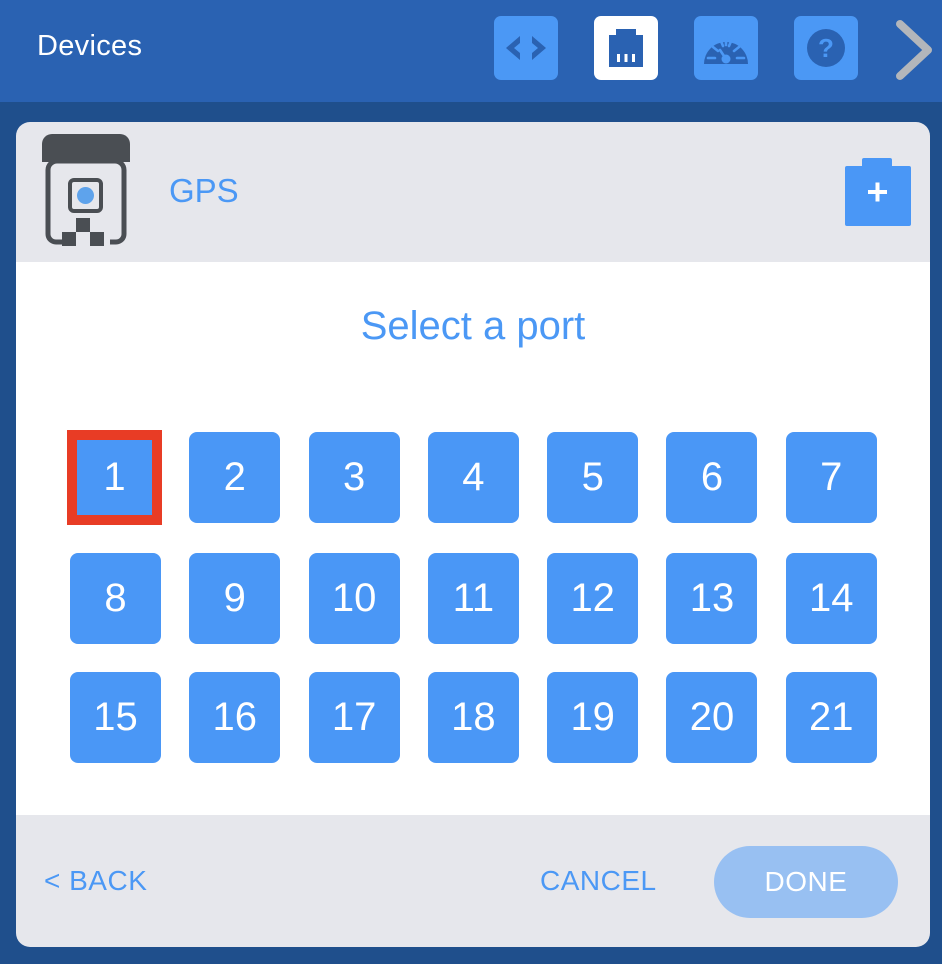  I want to click on port-button-7: 7, so click(831, 477).